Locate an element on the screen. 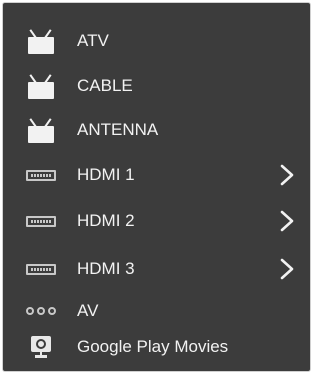 The image size is (320, 376). menu-item-hdmi-1: HDMI 1 is located at coordinates (156, 175).